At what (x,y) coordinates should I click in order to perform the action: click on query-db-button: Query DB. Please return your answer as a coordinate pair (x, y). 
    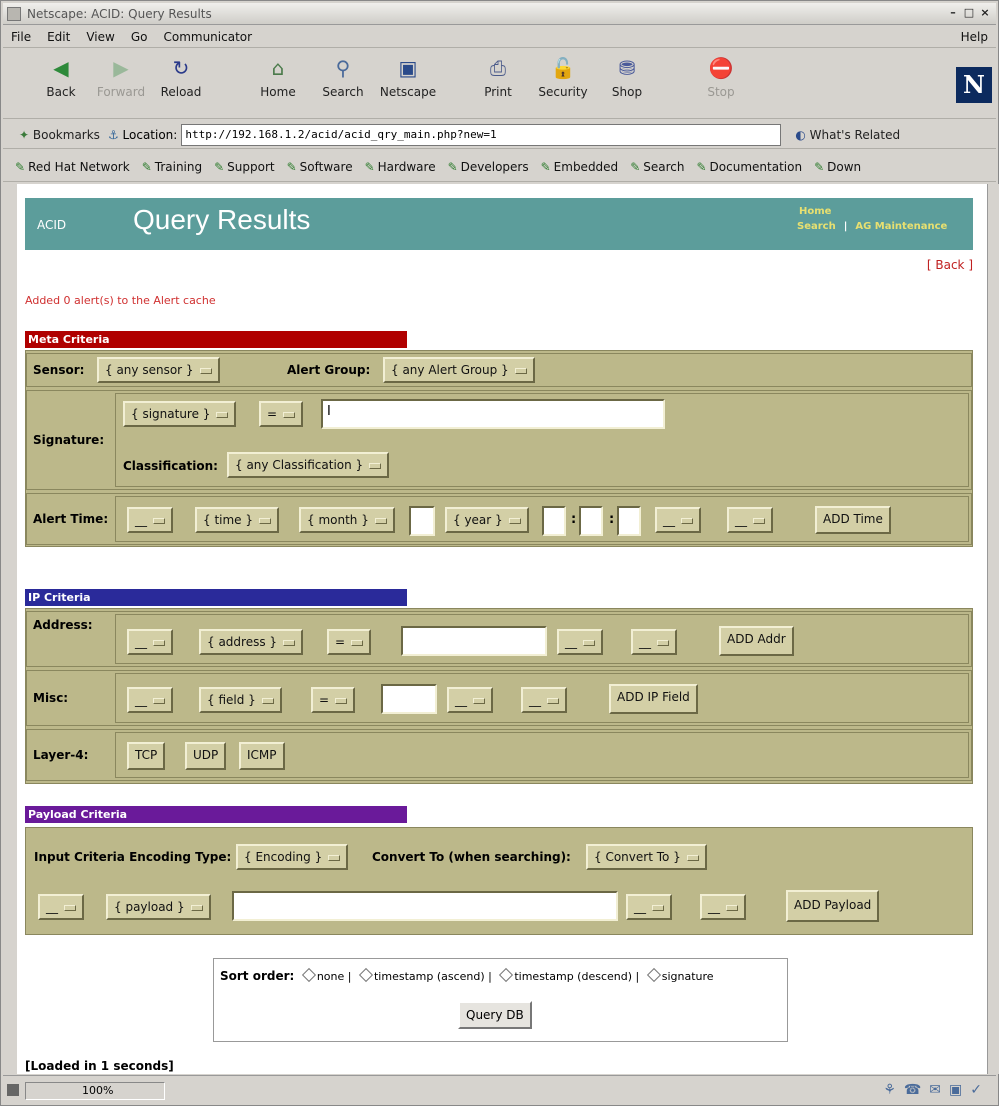
    Looking at the image, I should click on (495, 1015).